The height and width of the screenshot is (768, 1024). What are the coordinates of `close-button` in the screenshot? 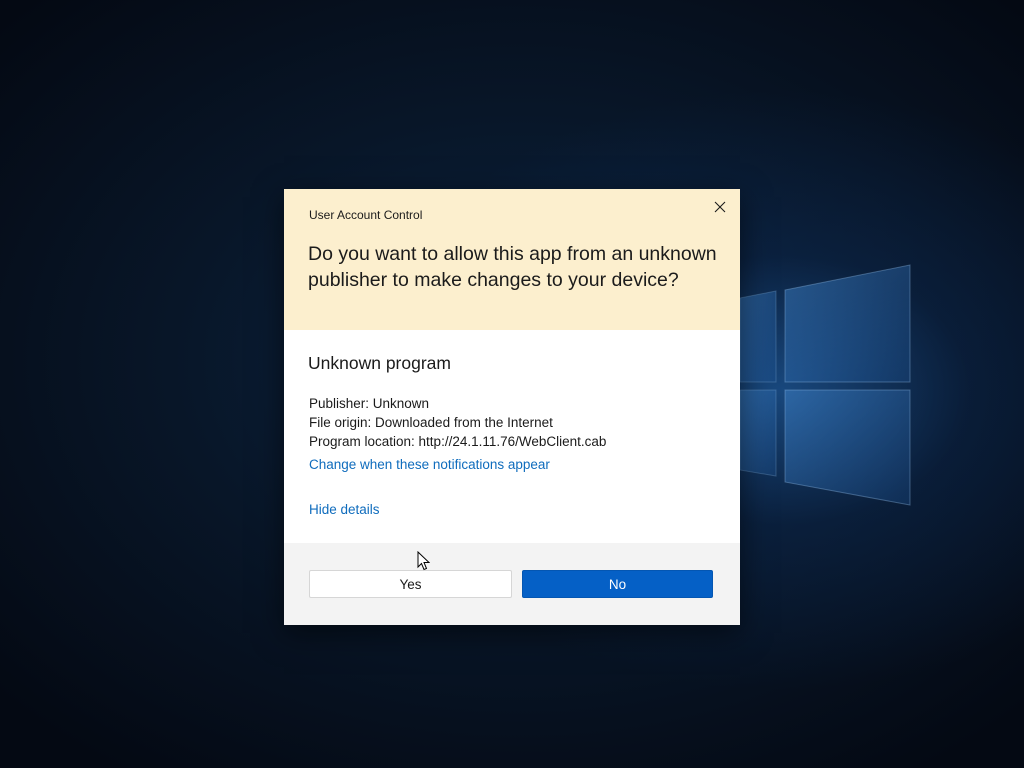 It's located at (720, 207).